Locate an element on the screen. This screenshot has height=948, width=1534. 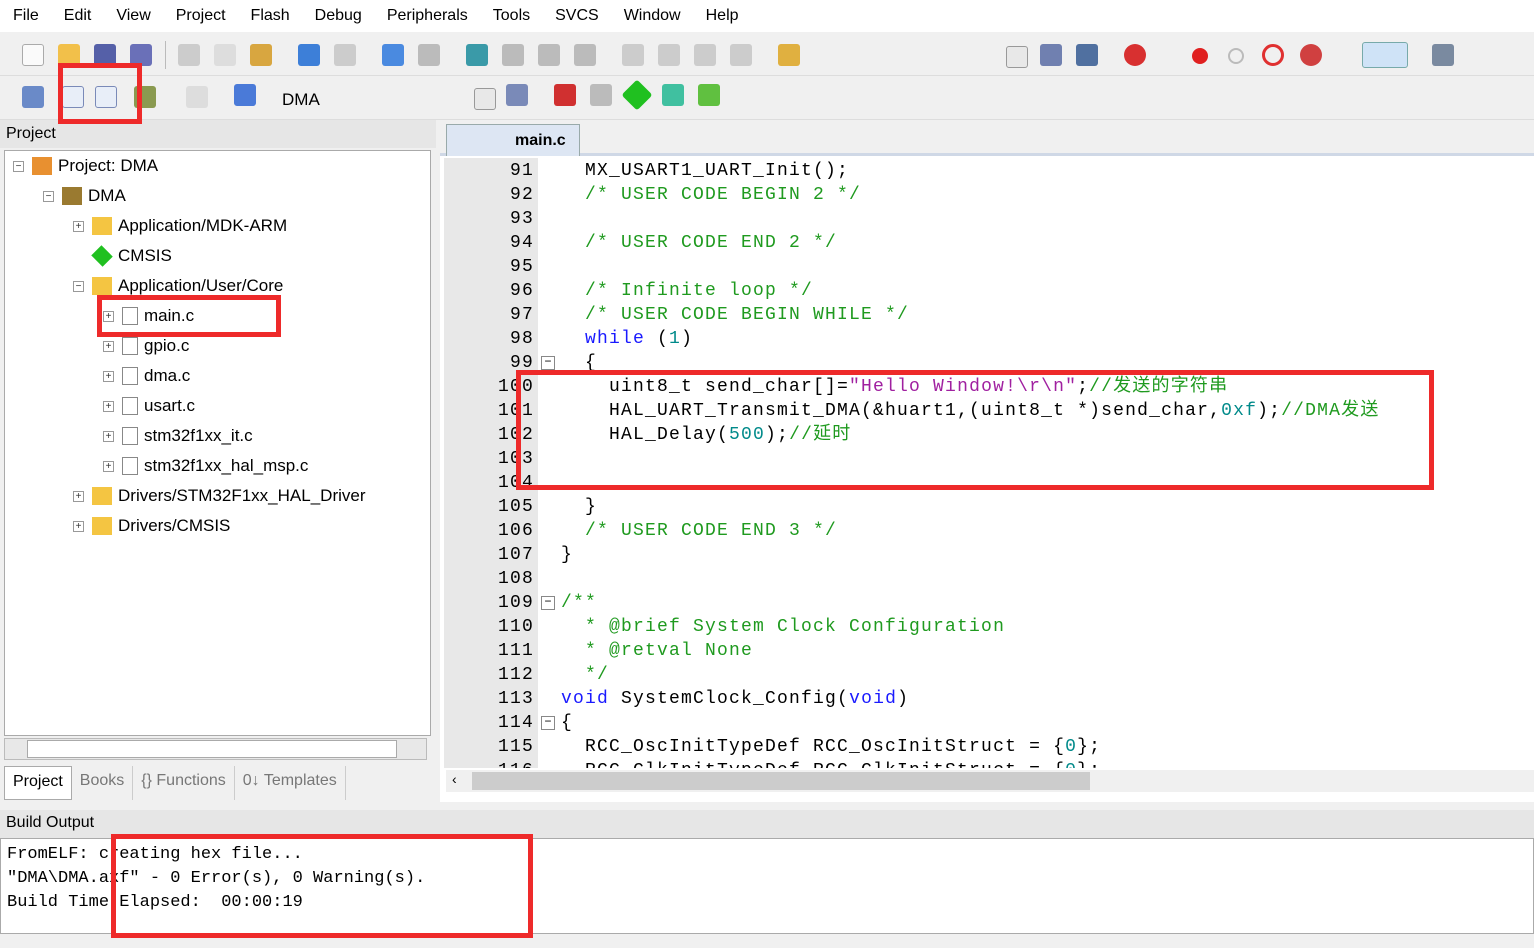
tree-node: + main.c is located at coordinates (148, 316).